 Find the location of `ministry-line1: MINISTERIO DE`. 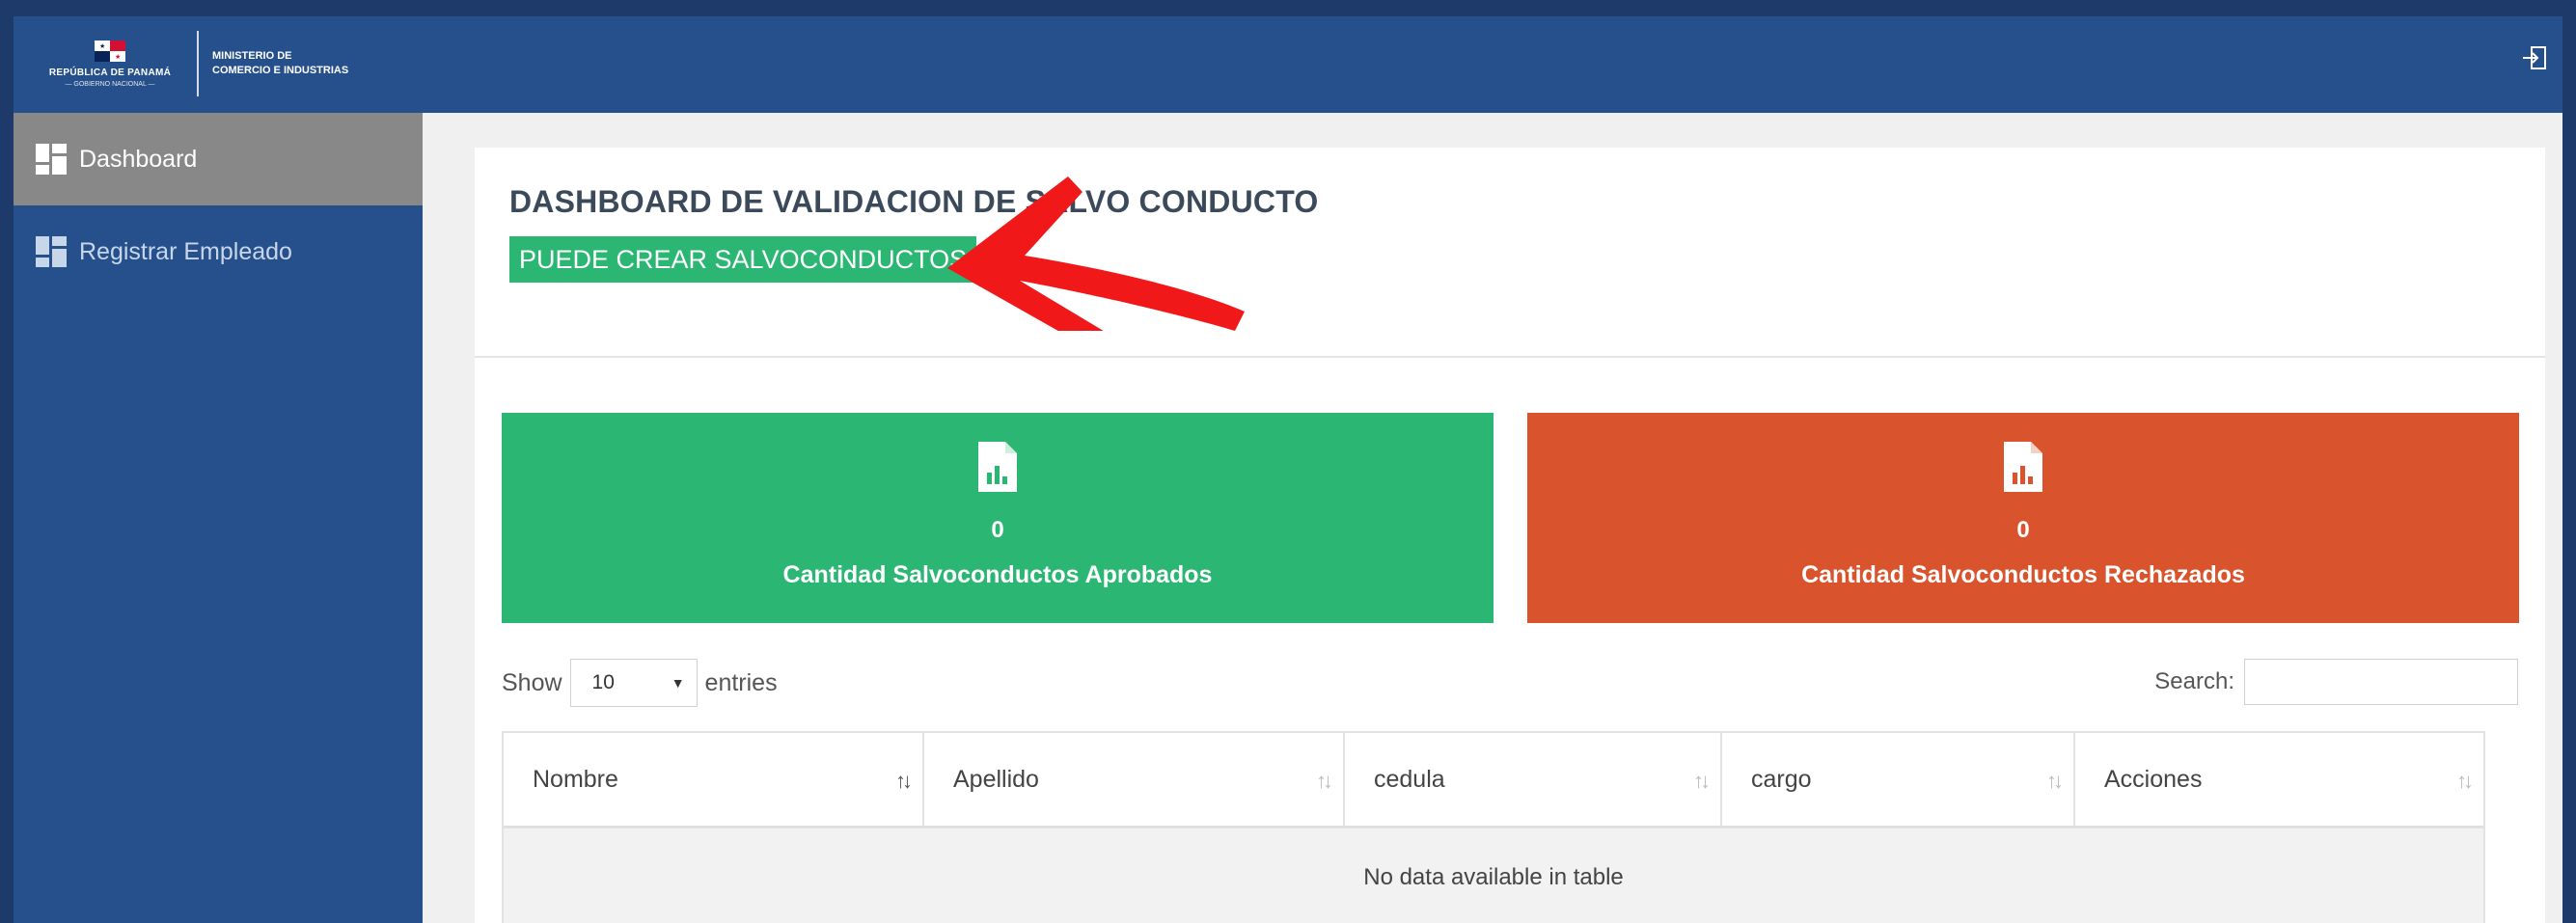

ministry-line1: MINISTERIO DE is located at coordinates (252, 56).